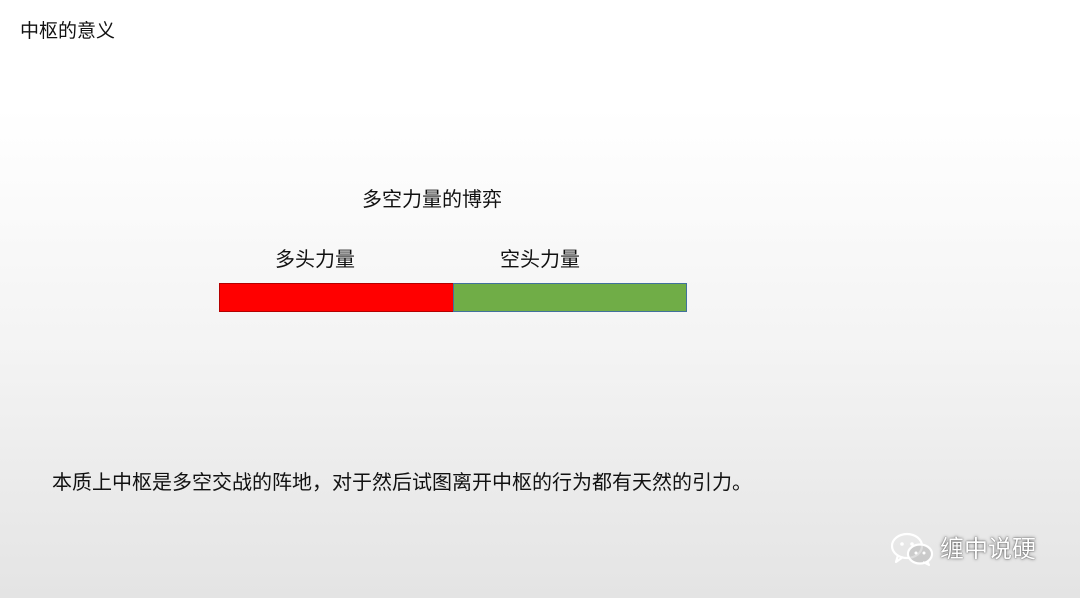  Describe the element at coordinates (912, 549) in the screenshot. I see `wechat-icon` at that location.